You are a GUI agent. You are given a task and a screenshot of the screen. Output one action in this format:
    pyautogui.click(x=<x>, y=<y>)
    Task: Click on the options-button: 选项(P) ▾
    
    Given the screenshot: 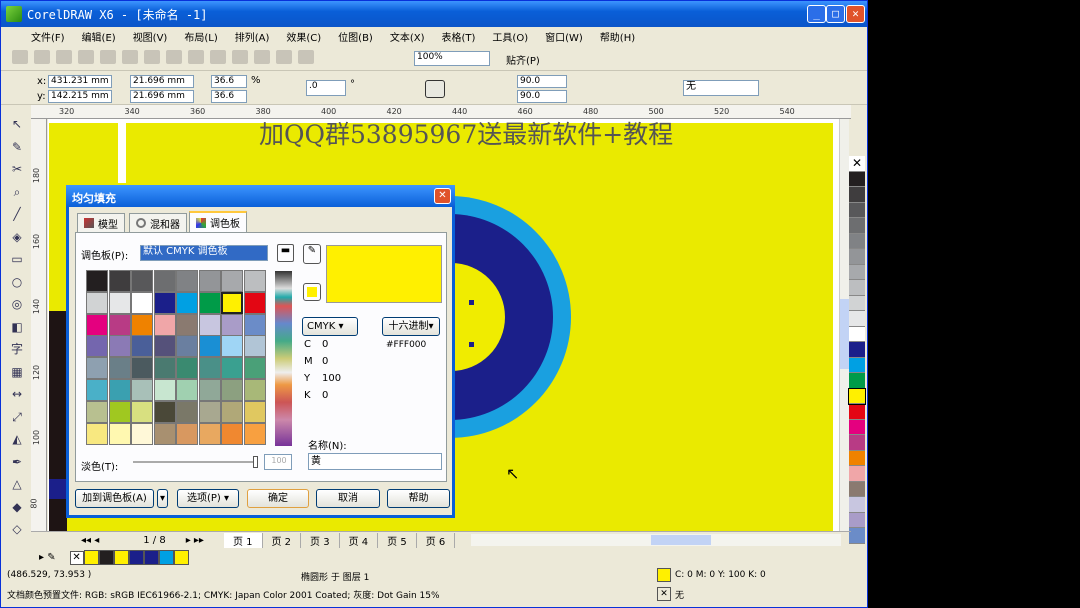 What is the action you would take?
    pyautogui.click(x=208, y=498)
    